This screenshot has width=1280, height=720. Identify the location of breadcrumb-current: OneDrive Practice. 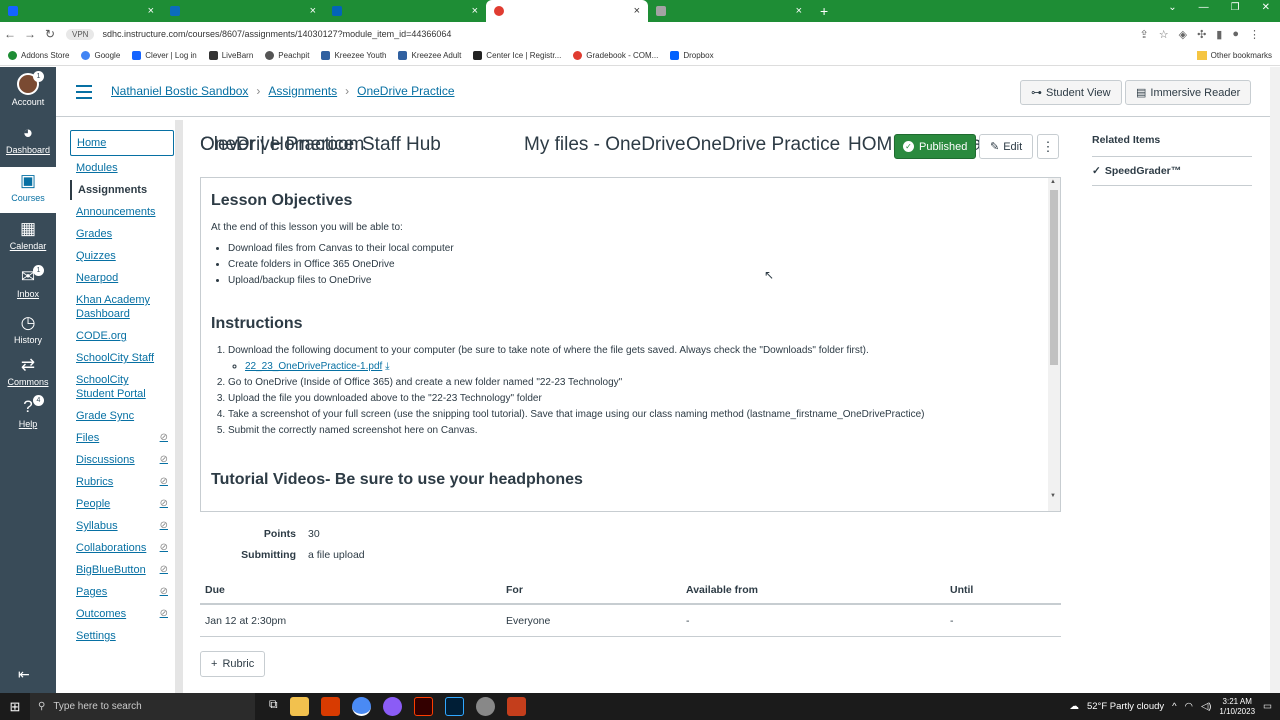
(405, 91).